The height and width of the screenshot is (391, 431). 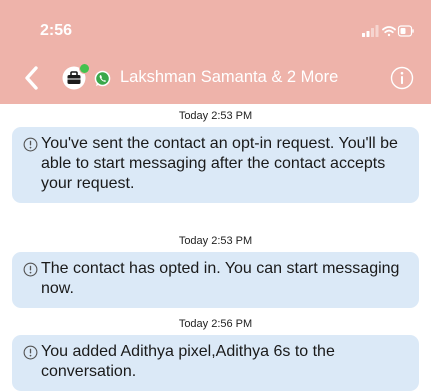 I want to click on message-timestamp: Today 2:56 PM, so click(x=215, y=324).